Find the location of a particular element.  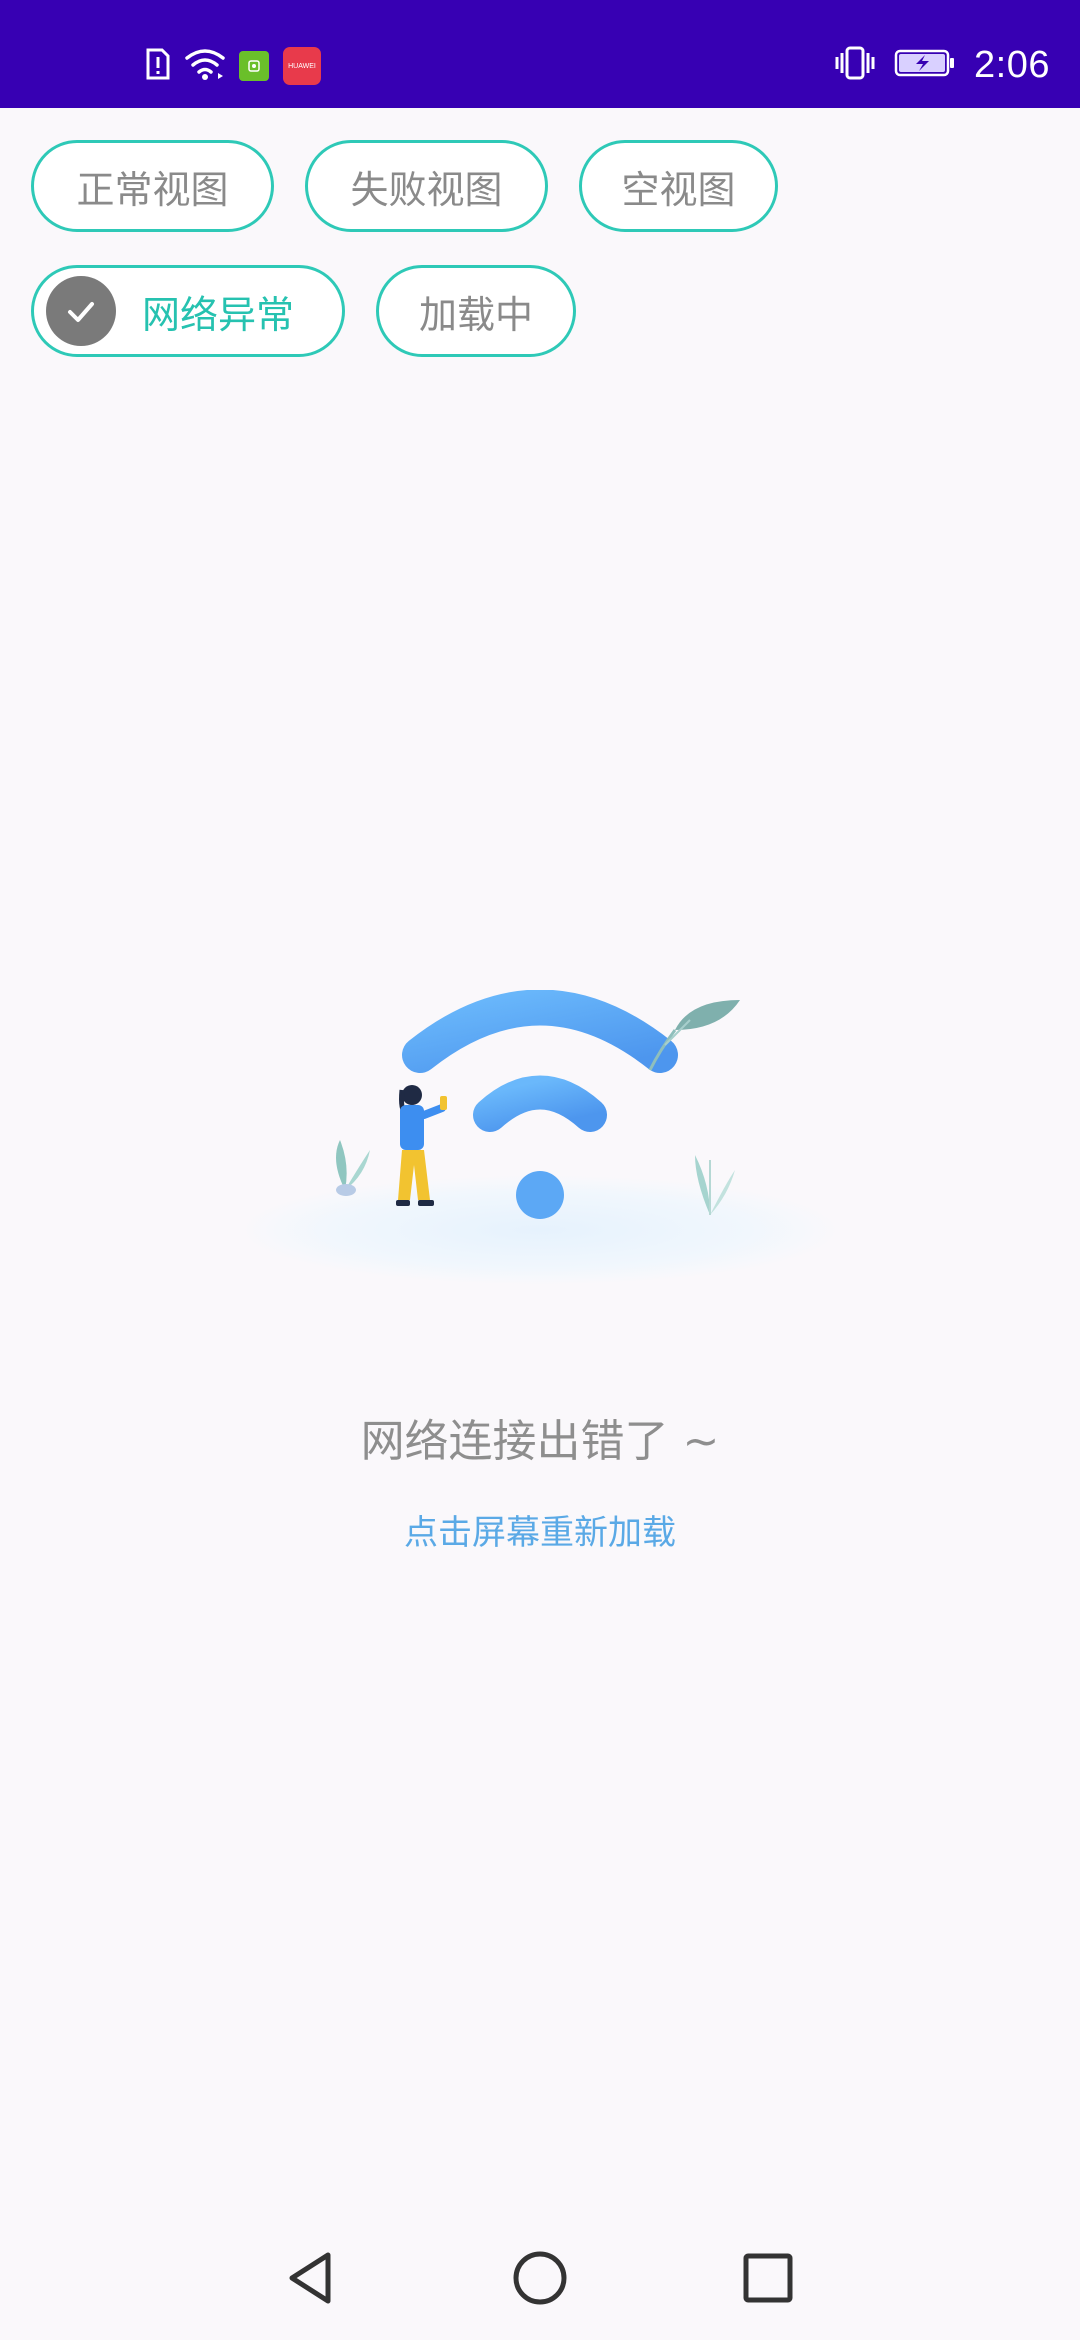

status-bar: HUAWEI 2:06 is located at coordinates (540, 54).